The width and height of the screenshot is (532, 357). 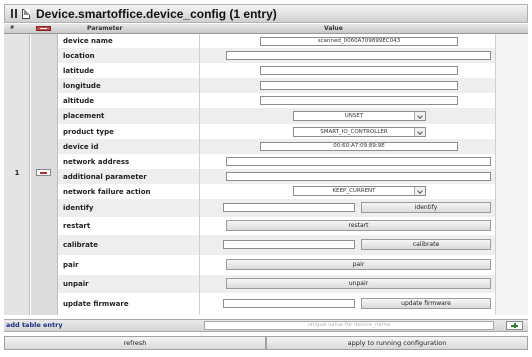 I want to click on row-altitude: altitude, so click(x=276, y=100).